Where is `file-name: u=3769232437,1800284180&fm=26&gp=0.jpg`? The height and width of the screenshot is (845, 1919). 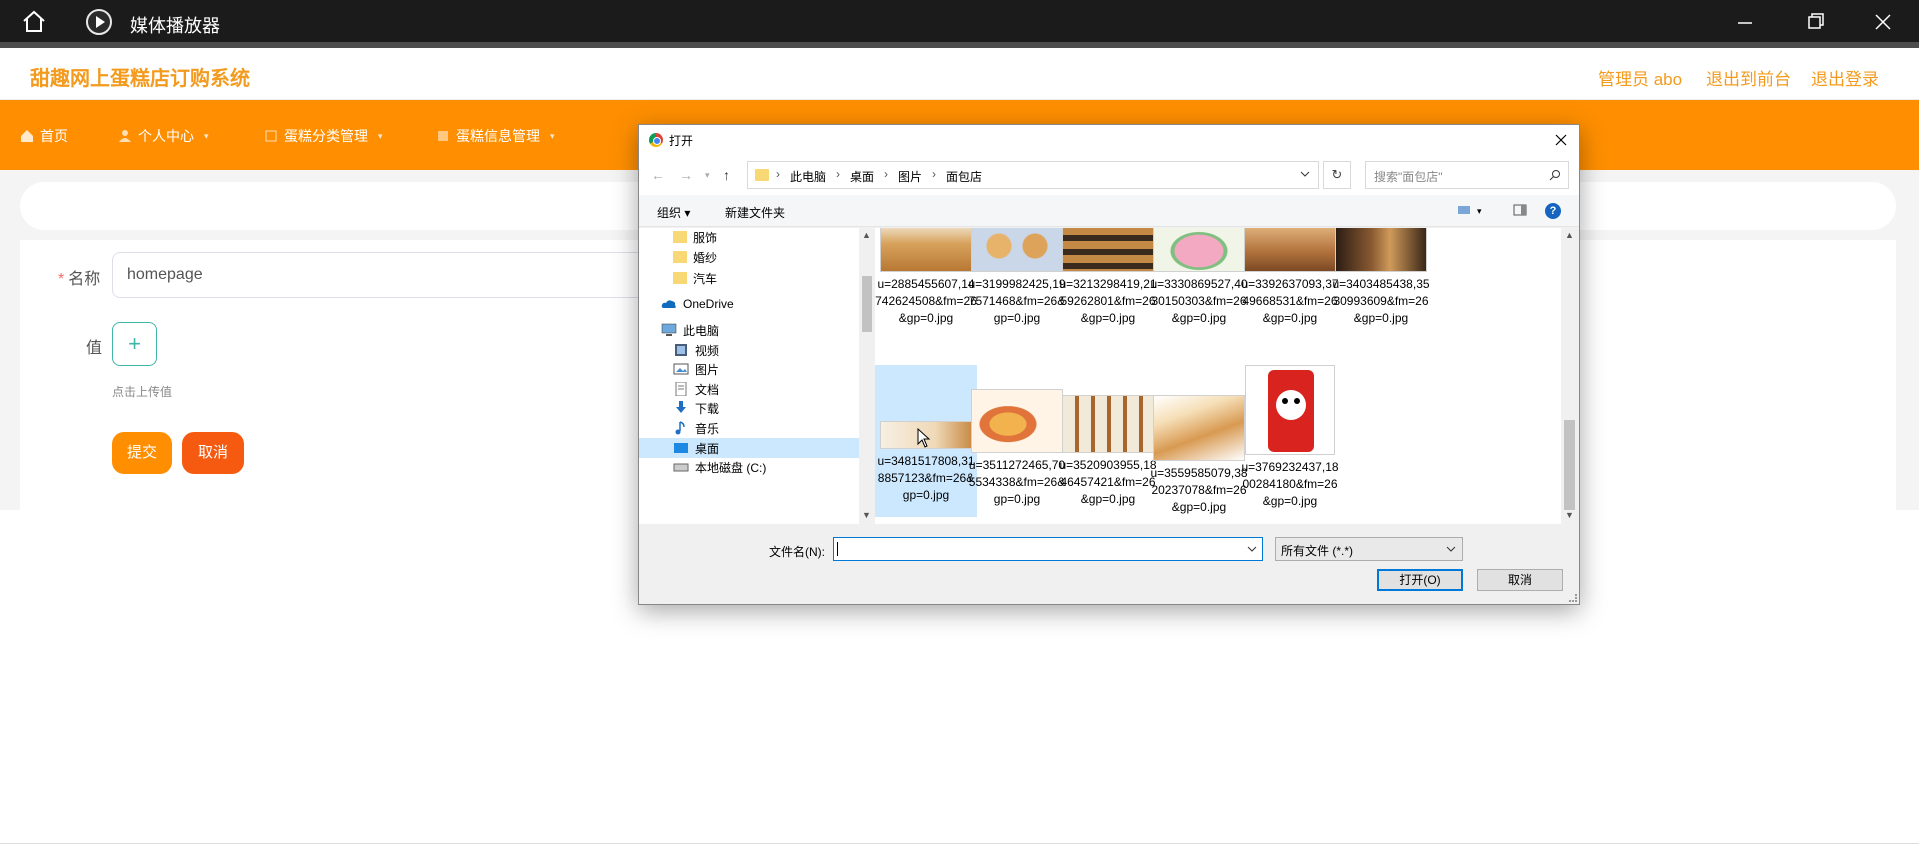 file-name: u=3769232437,1800284180&fm=26&gp=0.jpg is located at coordinates (1290, 484).